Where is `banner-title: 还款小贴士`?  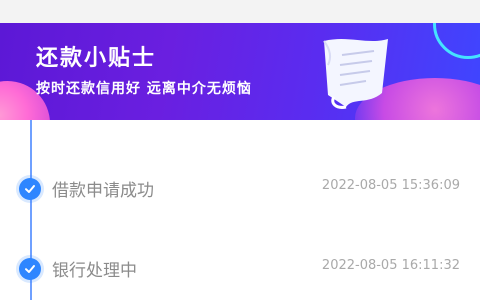
banner-title: 还款小贴士 is located at coordinates (96, 58).